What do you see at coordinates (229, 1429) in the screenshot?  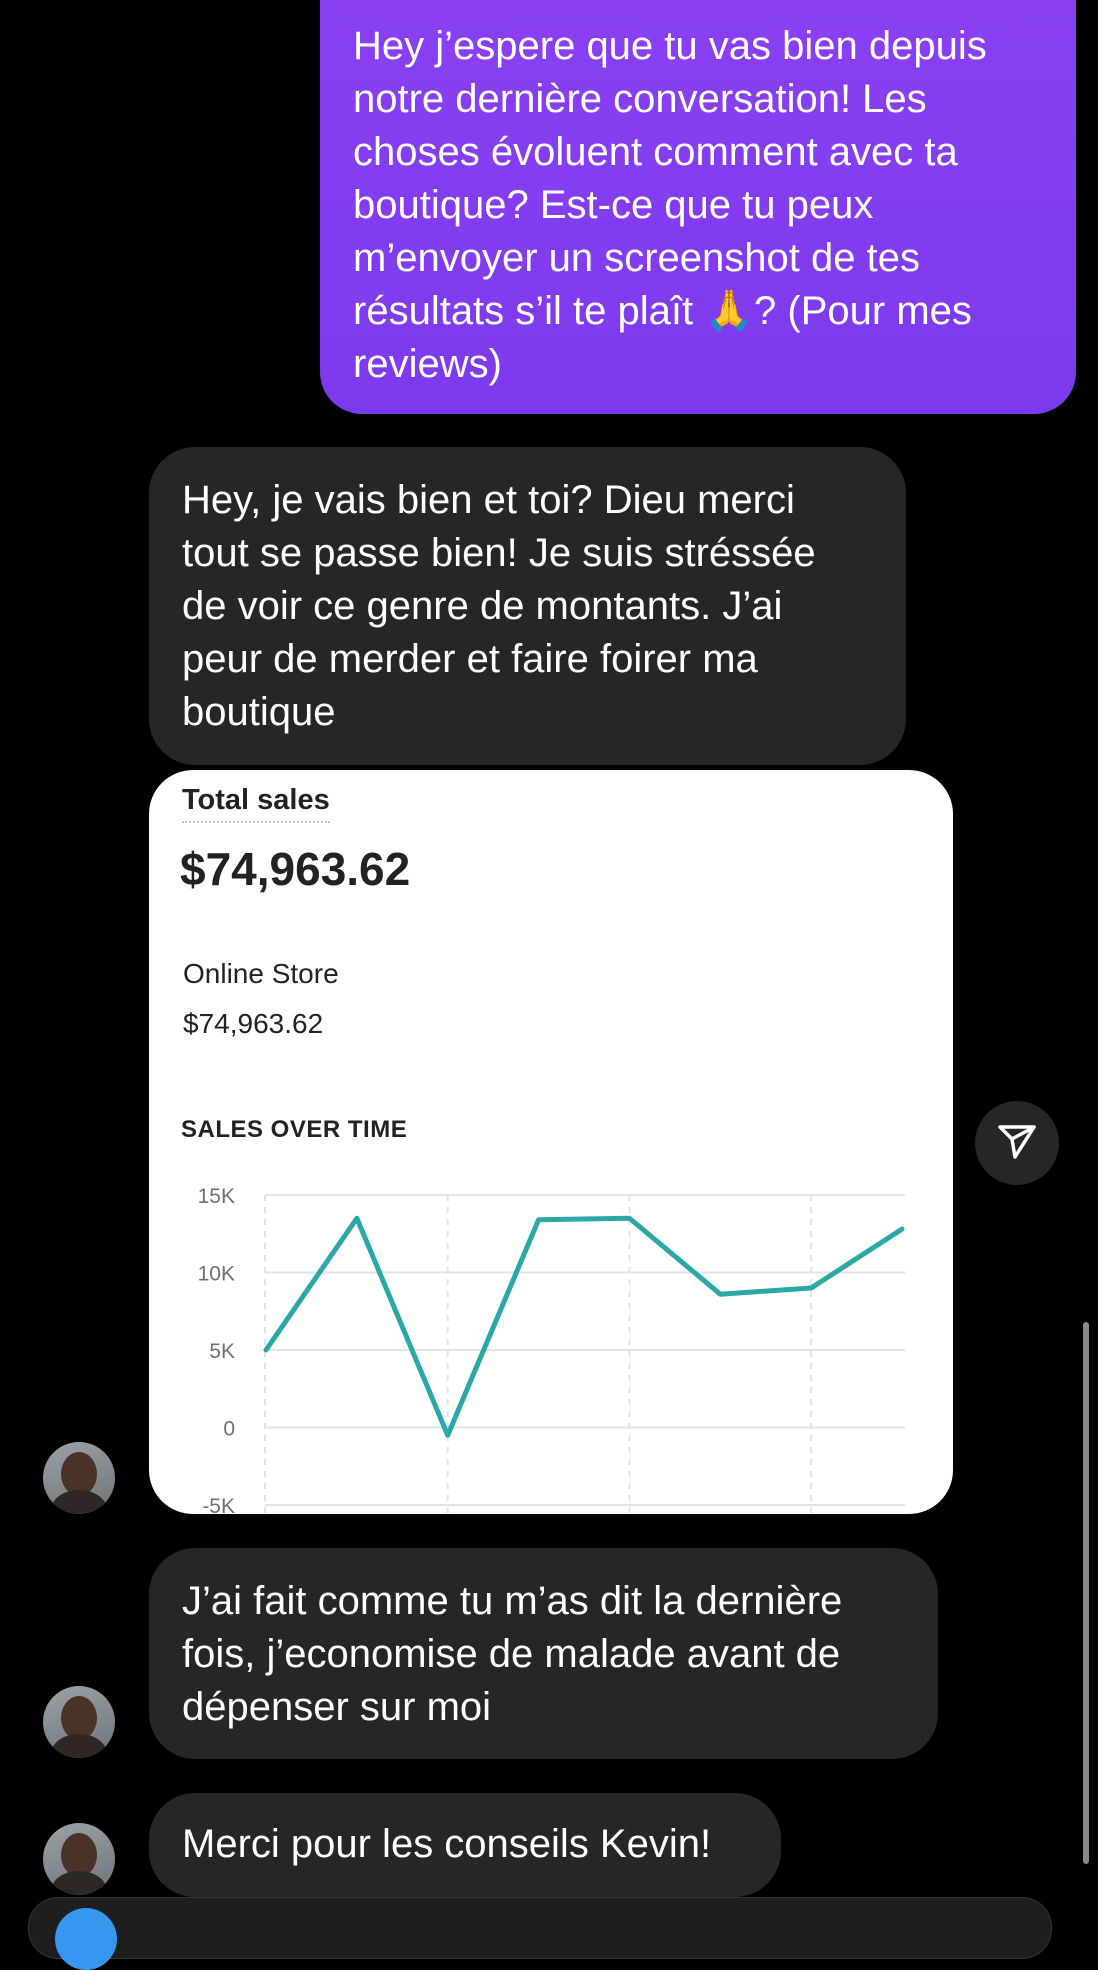 I see `y-tick-label: 0` at bounding box center [229, 1429].